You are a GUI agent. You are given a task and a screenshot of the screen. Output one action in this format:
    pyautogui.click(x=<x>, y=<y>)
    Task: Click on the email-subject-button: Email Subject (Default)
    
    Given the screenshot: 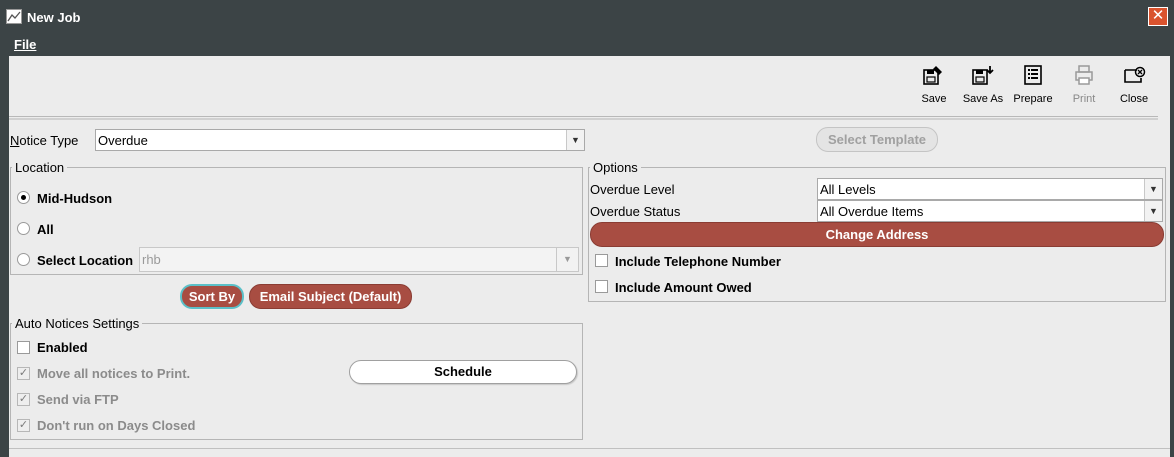 What is the action you would take?
    pyautogui.click(x=330, y=296)
    